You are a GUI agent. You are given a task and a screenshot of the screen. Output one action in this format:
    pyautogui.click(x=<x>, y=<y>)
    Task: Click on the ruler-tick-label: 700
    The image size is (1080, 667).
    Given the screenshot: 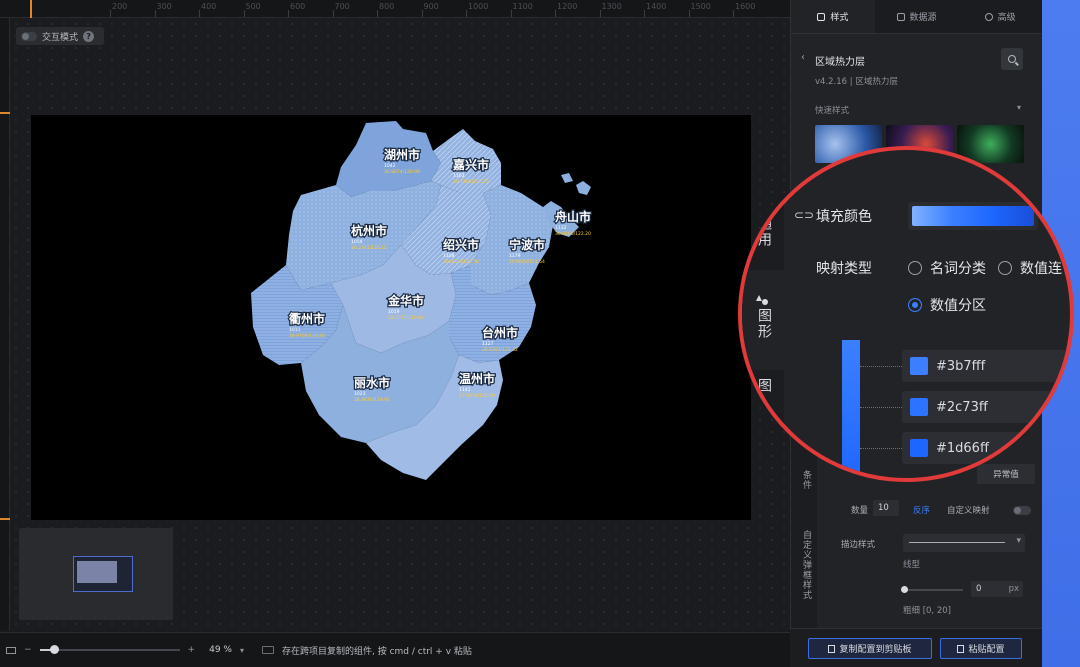 What is the action you would take?
    pyautogui.click(x=342, y=6)
    